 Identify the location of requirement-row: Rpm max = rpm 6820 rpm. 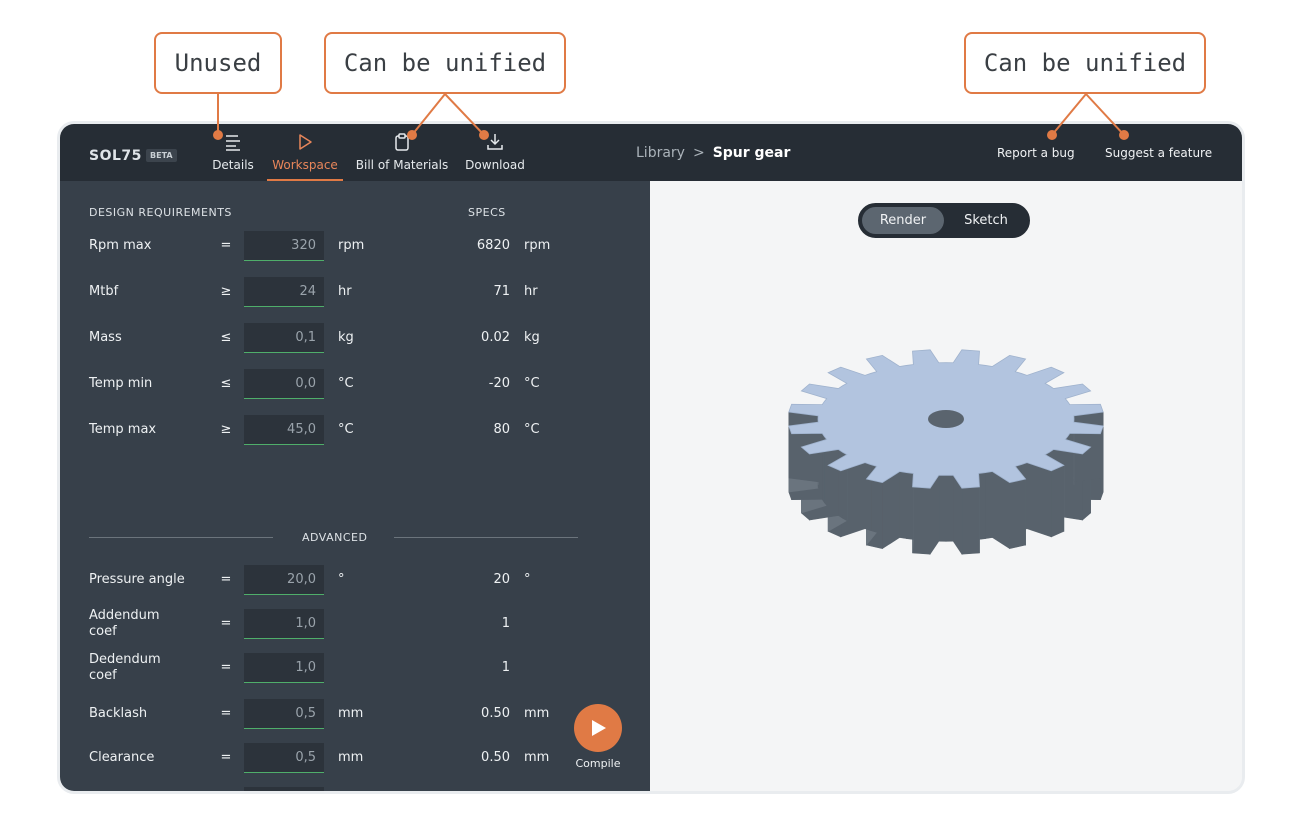
(355, 251).